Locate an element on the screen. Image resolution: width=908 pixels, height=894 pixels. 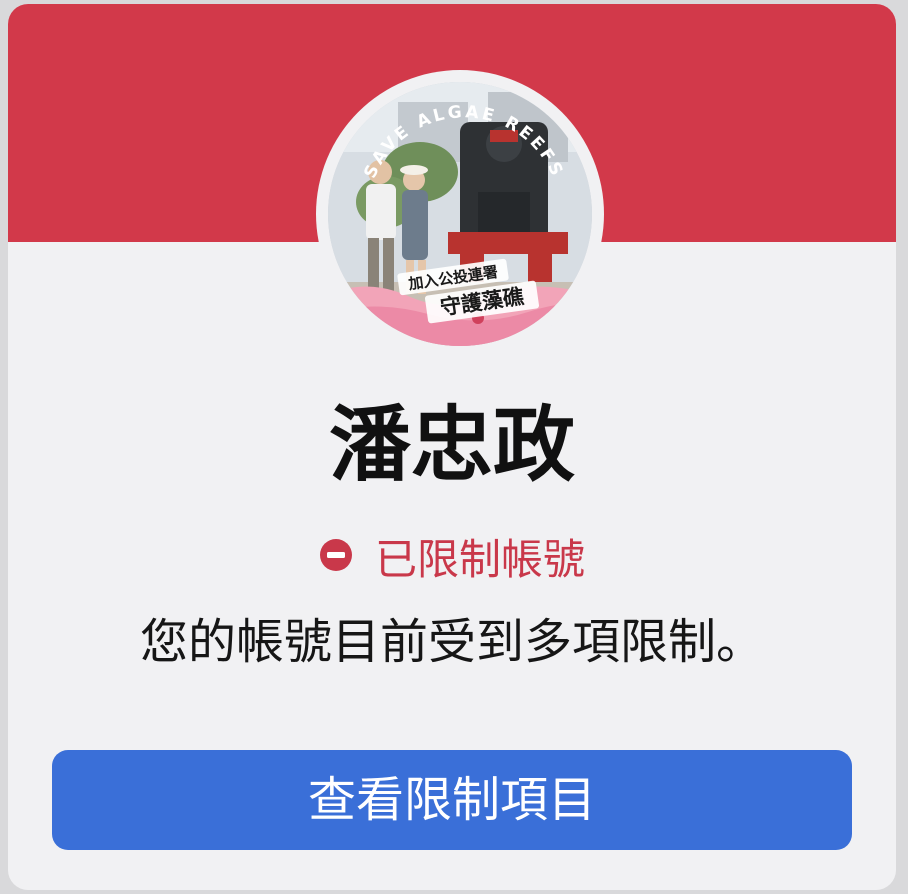
status-label: 已限制帳號 is located at coordinates (479, 559).